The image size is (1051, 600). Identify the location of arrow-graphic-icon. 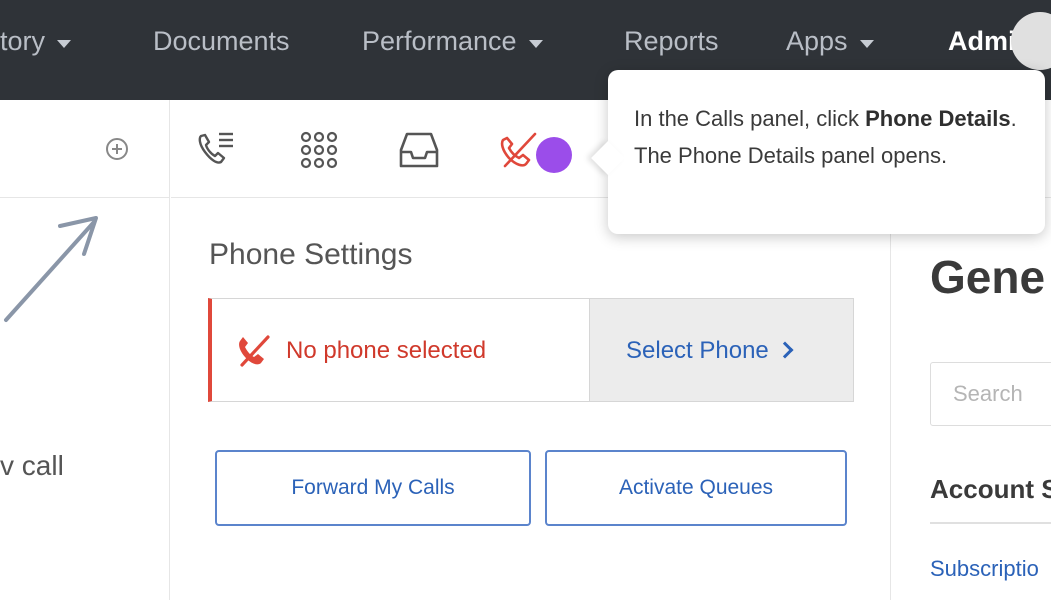
(51, 269).